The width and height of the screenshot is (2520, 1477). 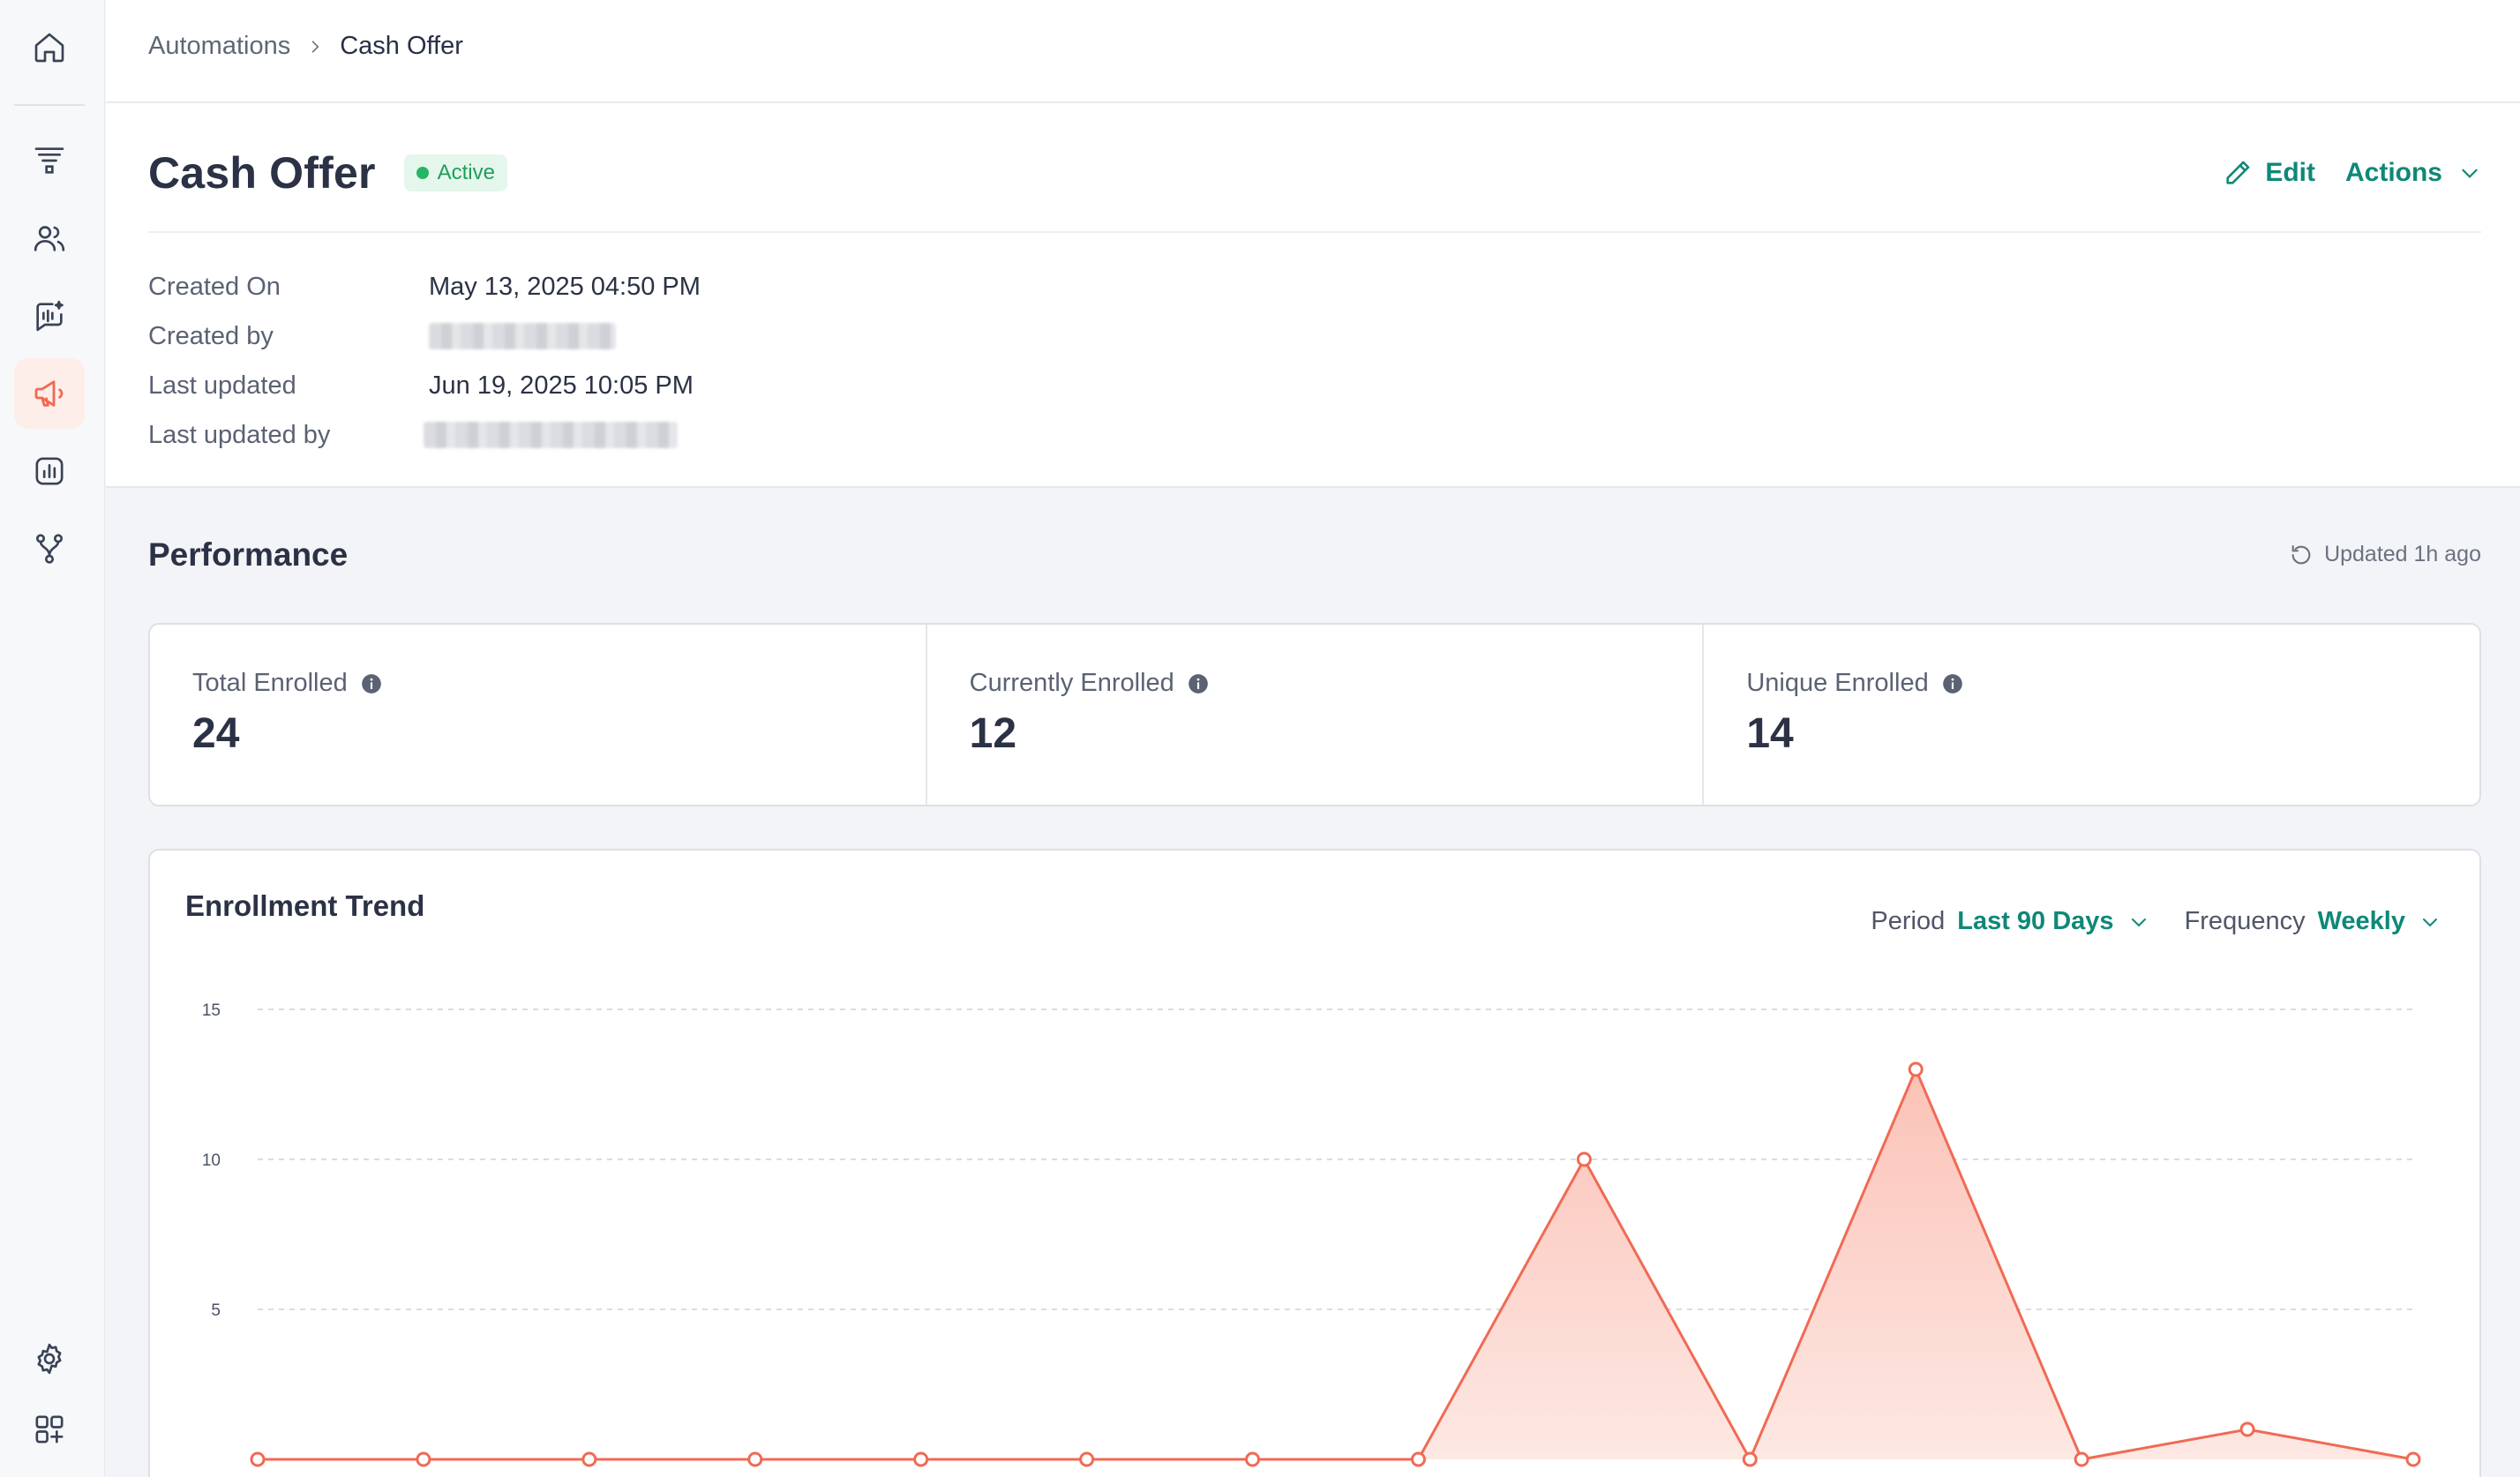 I want to click on status-text: Active, so click(x=466, y=173).